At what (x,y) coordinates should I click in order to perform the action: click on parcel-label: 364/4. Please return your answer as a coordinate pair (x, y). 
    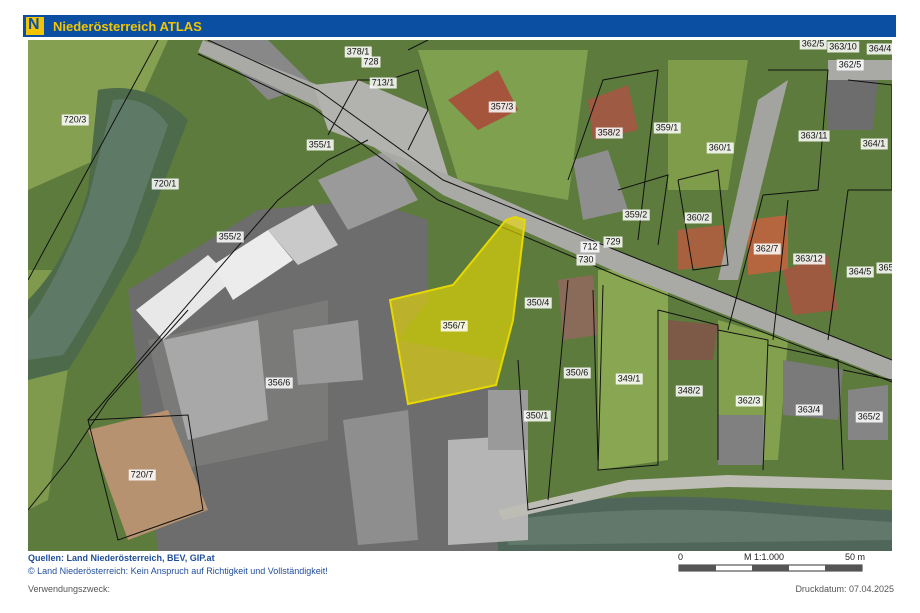
    Looking at the image, I should click on (879, 49).